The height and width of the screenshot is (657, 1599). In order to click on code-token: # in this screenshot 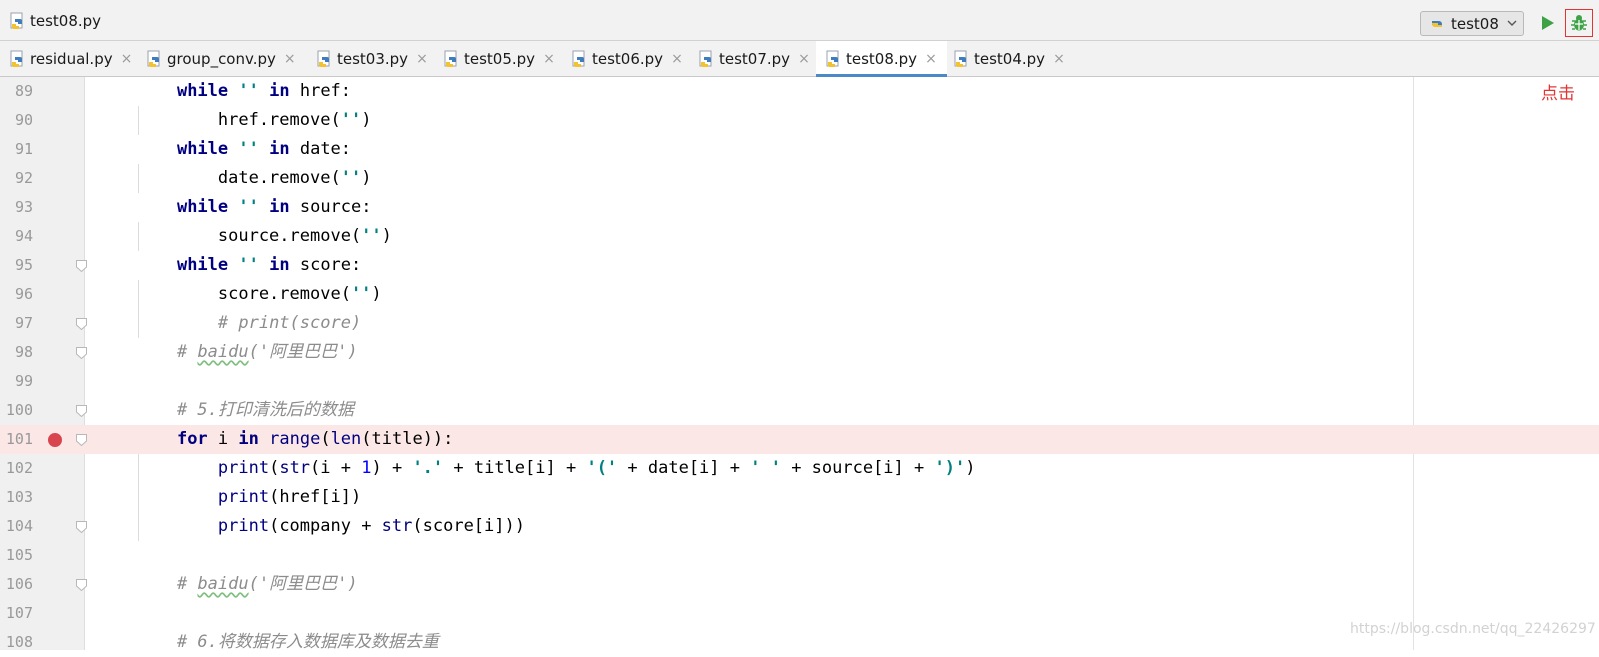, I will do `click(187, 584)`.